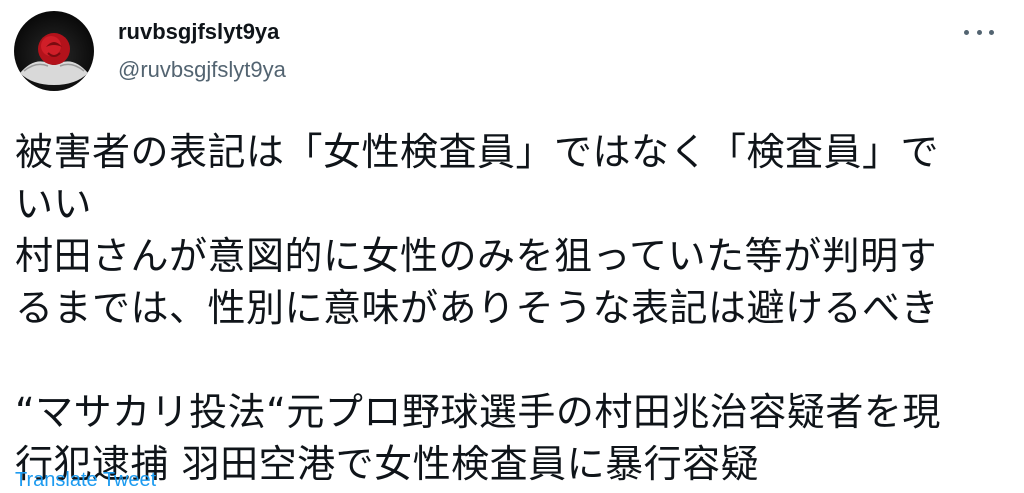 The image size is (1024, 493). What do you see at coordinates (54, 204) in the screenshot?
I see `tweet-line: いい` at bounding box center [54, 204].